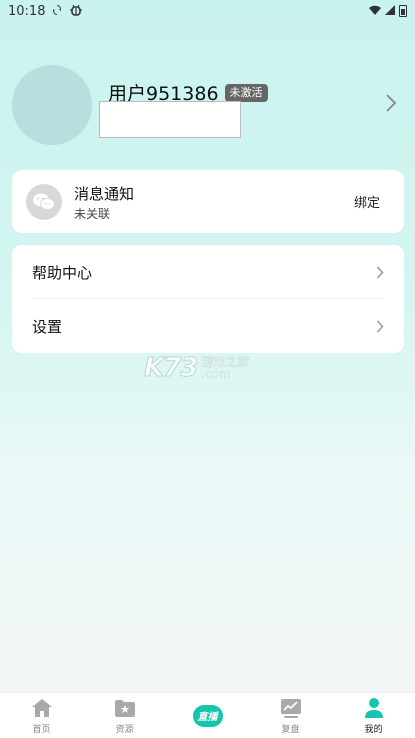  What do you see at coordinates (47, 326) in the screenshot?
I see `menu-item-label: 设置` at bounding box center [47, 326].